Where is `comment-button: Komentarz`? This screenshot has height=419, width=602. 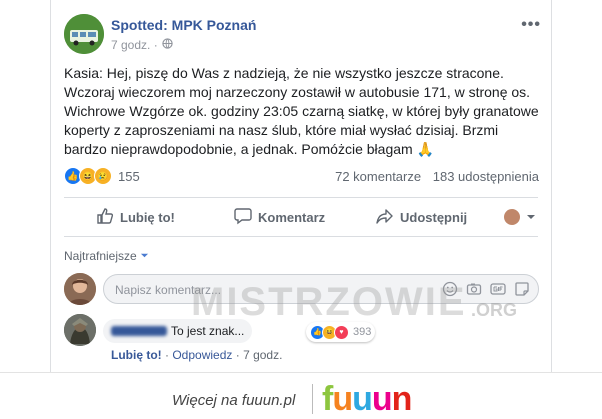
comment-button: Komentarz is located at coordinates (279, 217).